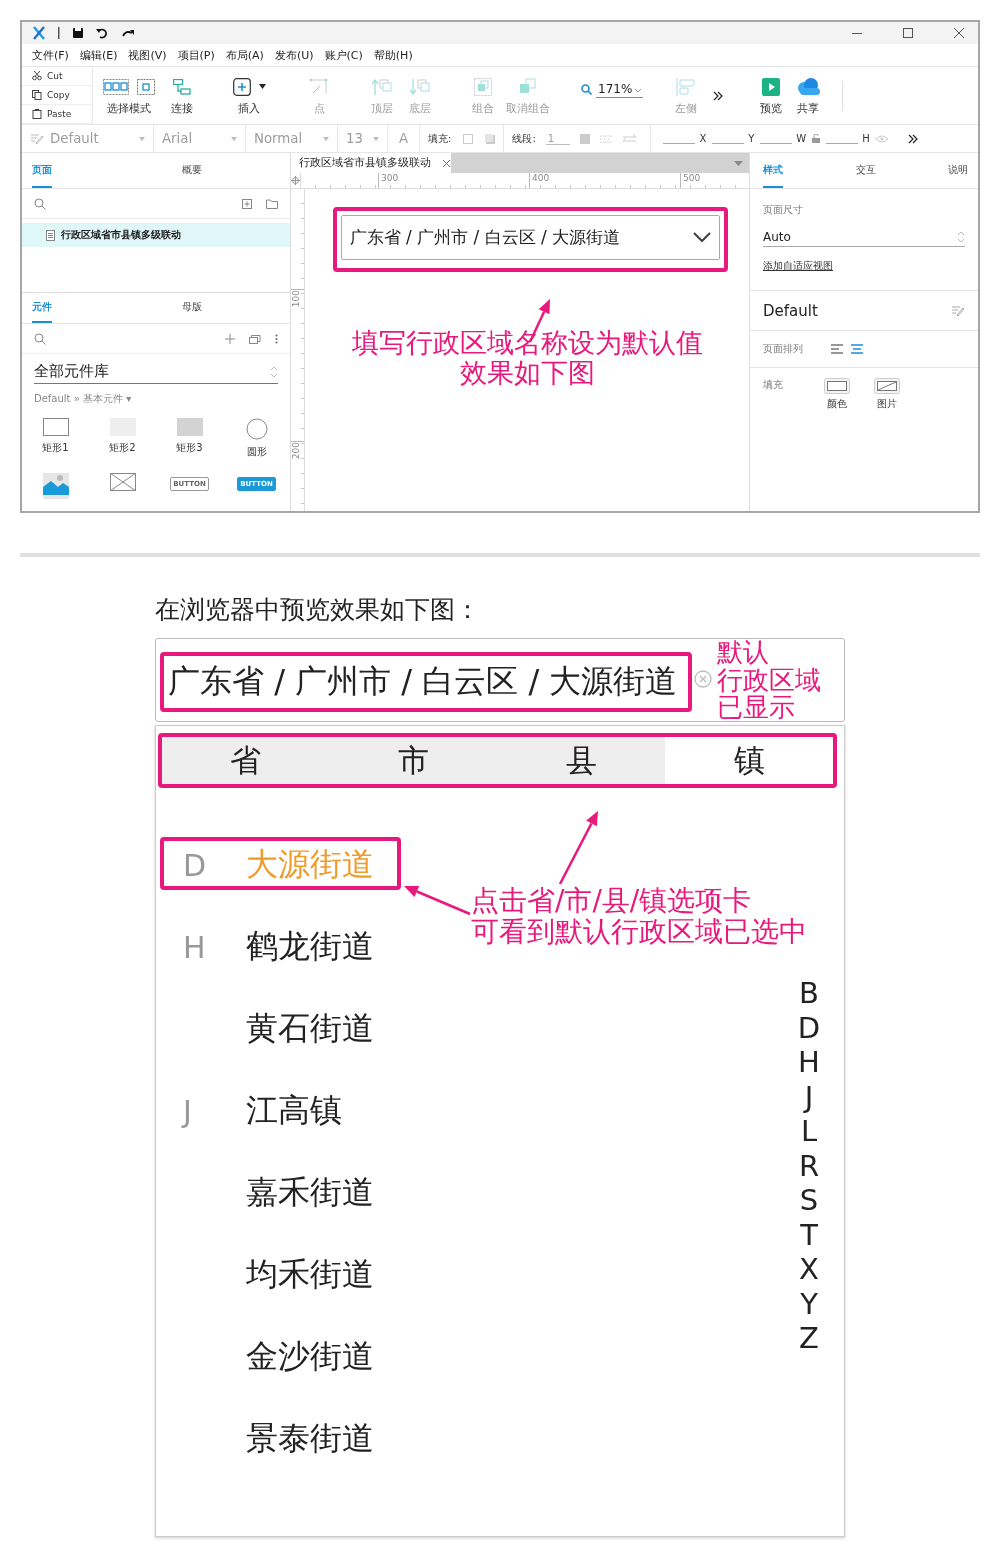  What do you see at coordinates (272, 203) in the screenshot?
I see `folder-icon` at bounding box center [272, 203].